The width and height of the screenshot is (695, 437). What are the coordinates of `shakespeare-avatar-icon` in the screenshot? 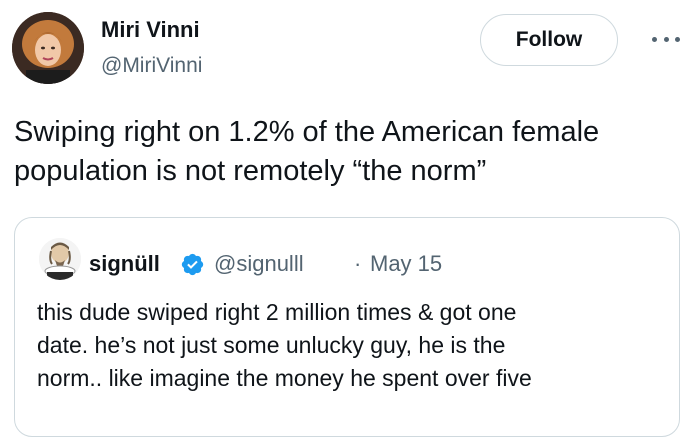 It's located at (60, 259).